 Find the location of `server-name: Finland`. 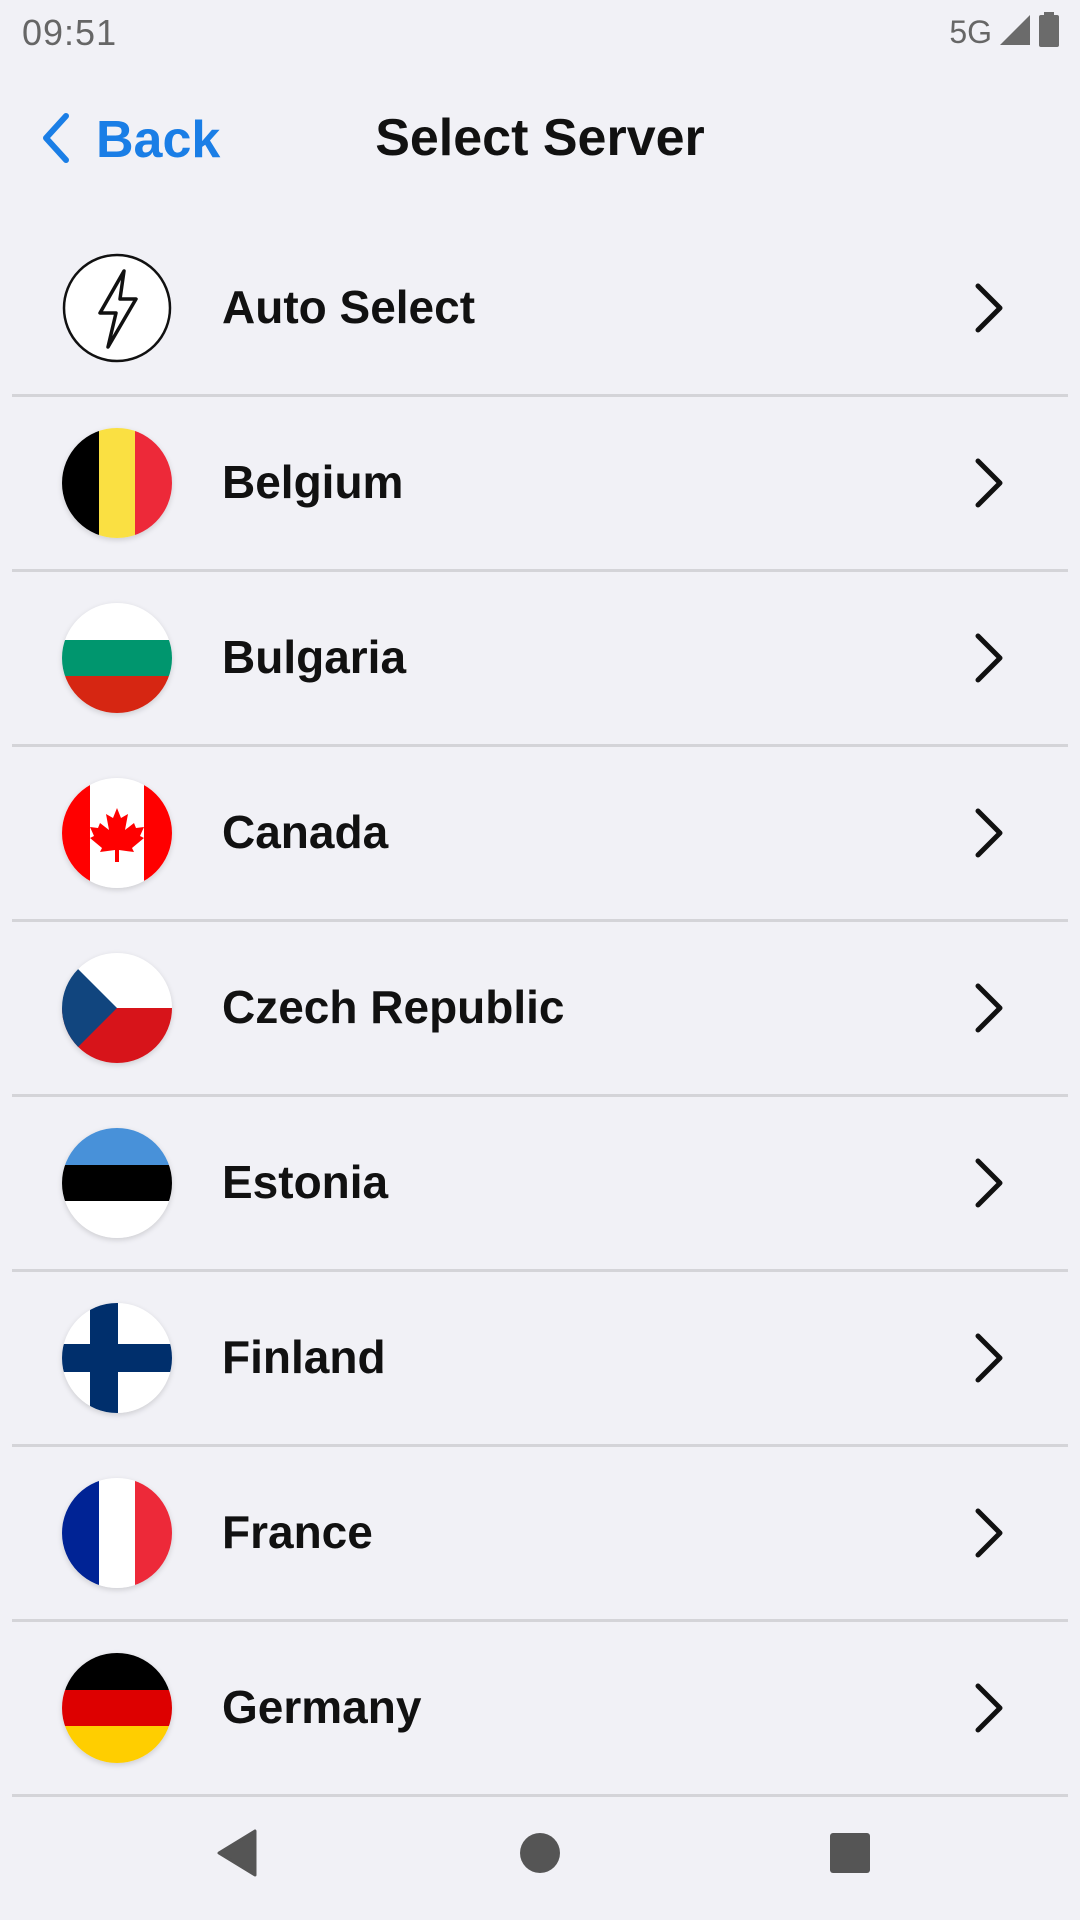

server-name: Finland is located at coordinates (304, 1357).